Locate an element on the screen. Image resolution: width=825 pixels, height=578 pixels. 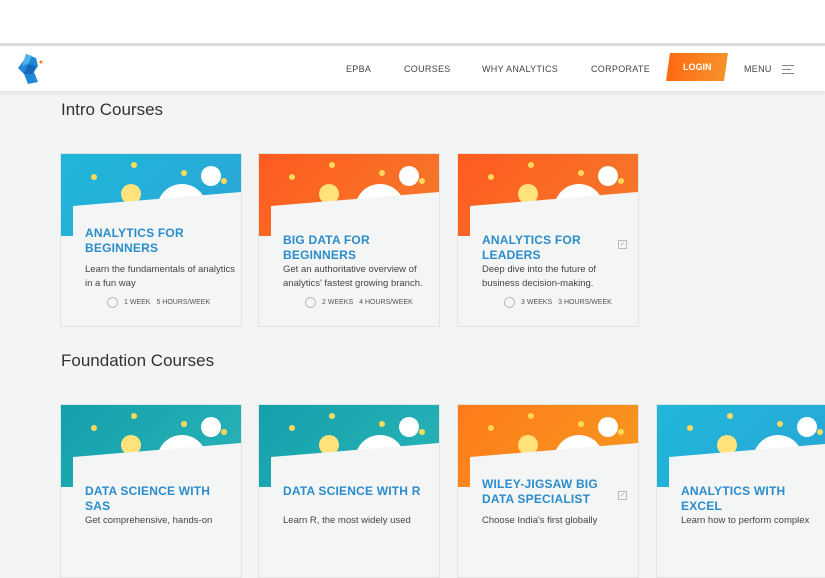
course-duration: 2 WEEKS is located at coordinates (338, 302).